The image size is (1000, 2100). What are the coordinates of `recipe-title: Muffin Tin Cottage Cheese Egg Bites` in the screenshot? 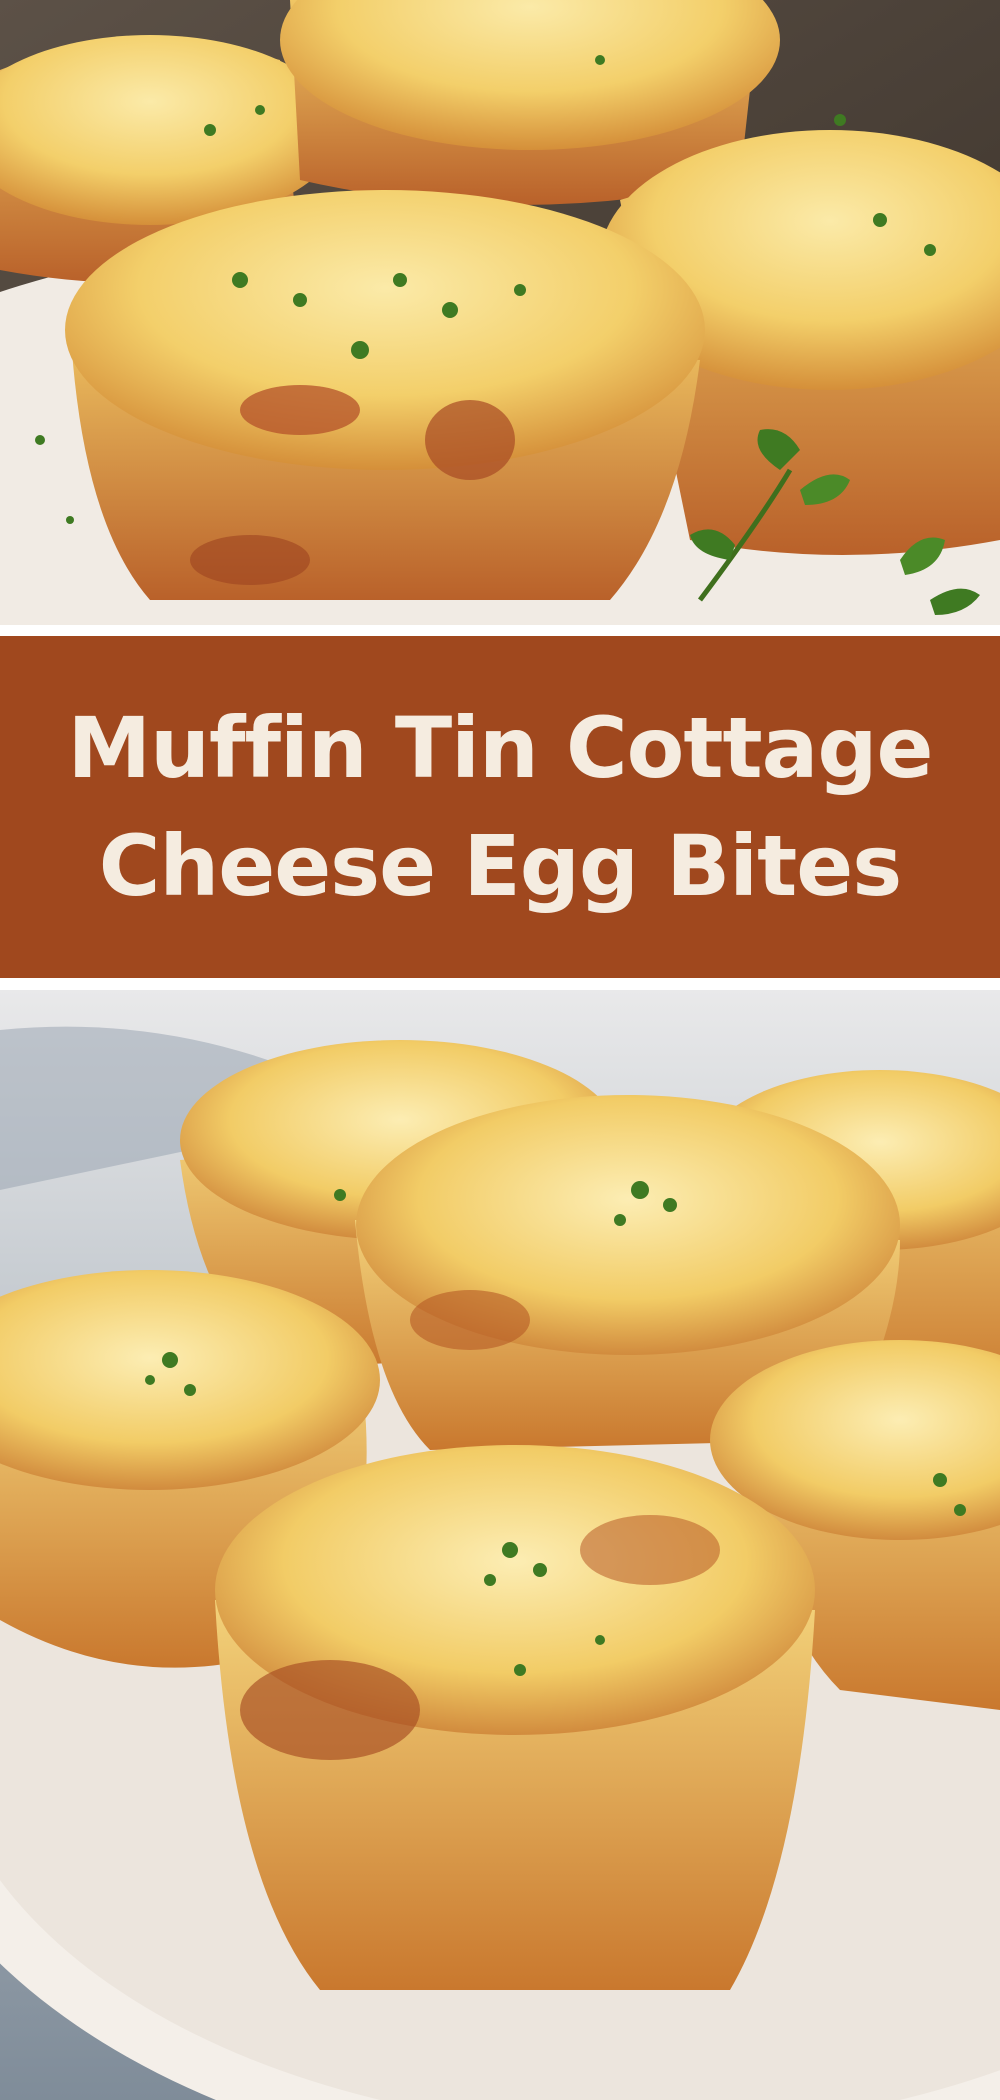 It's located at (500, 807).